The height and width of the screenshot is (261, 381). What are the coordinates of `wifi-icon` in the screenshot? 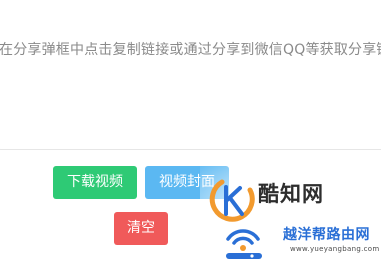 It's located at (244, 244).